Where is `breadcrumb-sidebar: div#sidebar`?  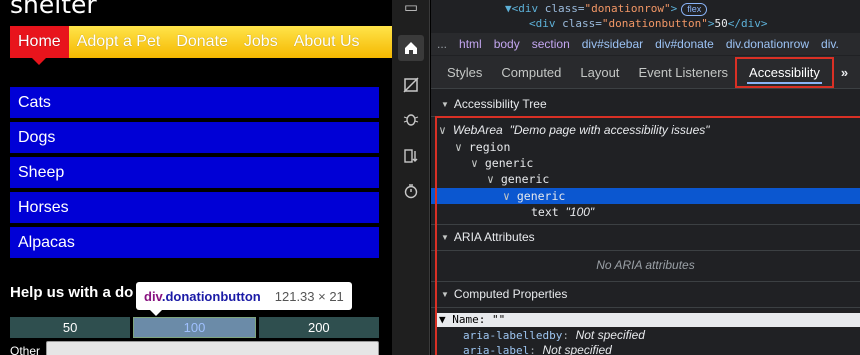
breadcrumb-sidebar: div#sidebar is located at coordinates (612, 44).